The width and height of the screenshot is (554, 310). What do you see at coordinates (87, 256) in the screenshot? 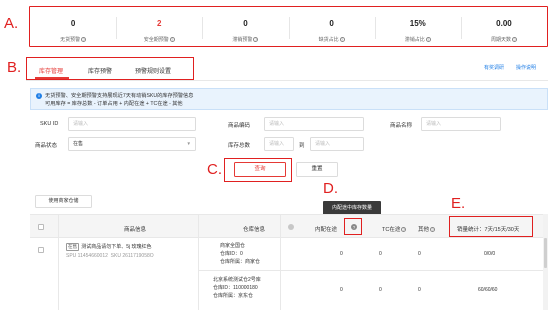
I see `product-spu: SPU 11454660012` at bounding box center [87, 256].